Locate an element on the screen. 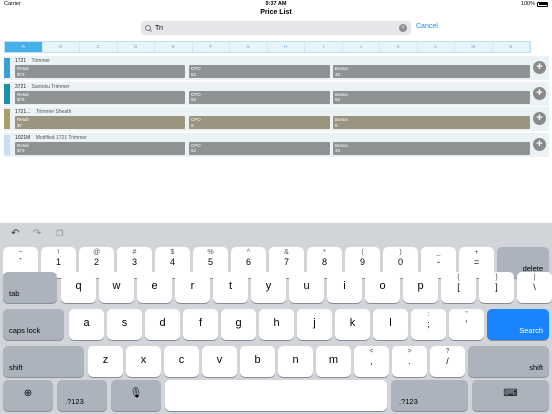  retail-value: $73 is located at coordinates (21, 150).